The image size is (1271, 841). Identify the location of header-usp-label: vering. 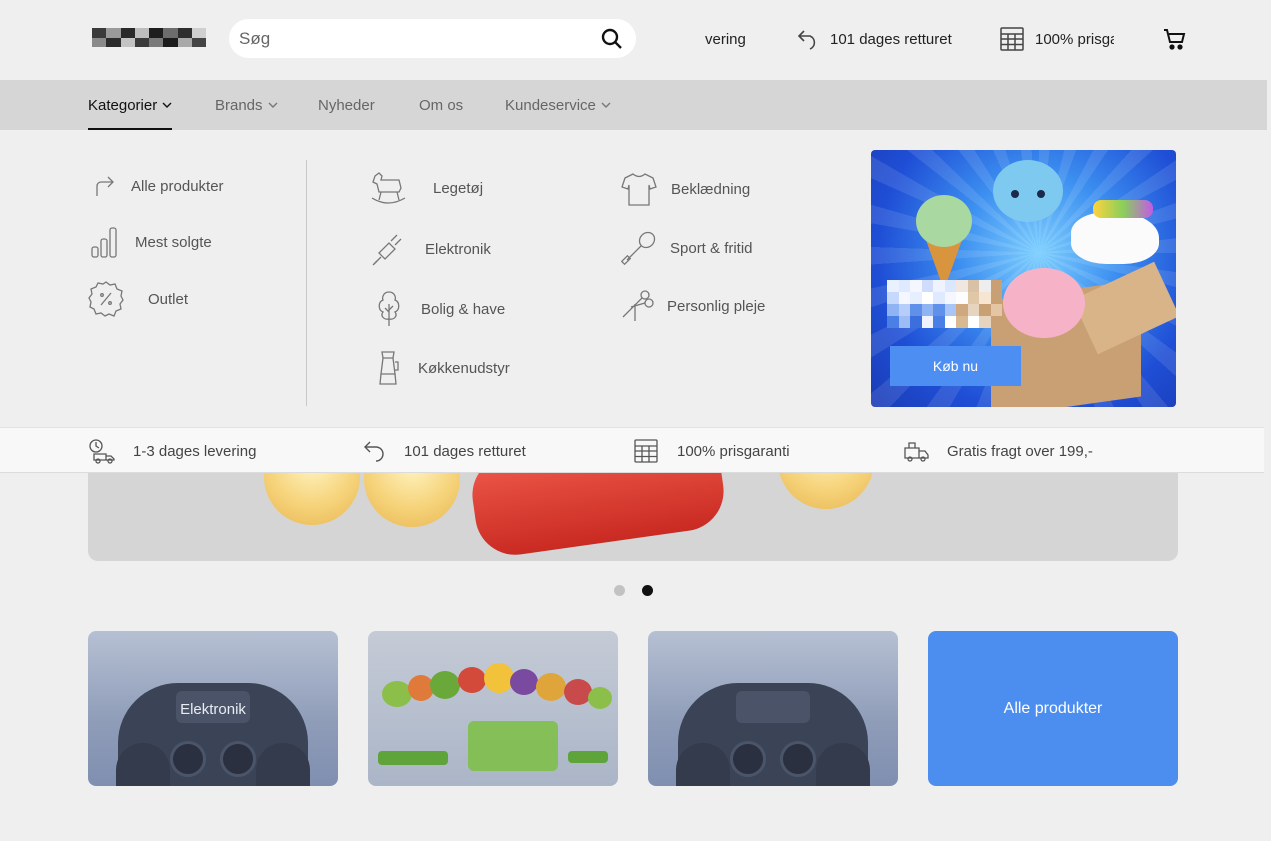
(725, 39).